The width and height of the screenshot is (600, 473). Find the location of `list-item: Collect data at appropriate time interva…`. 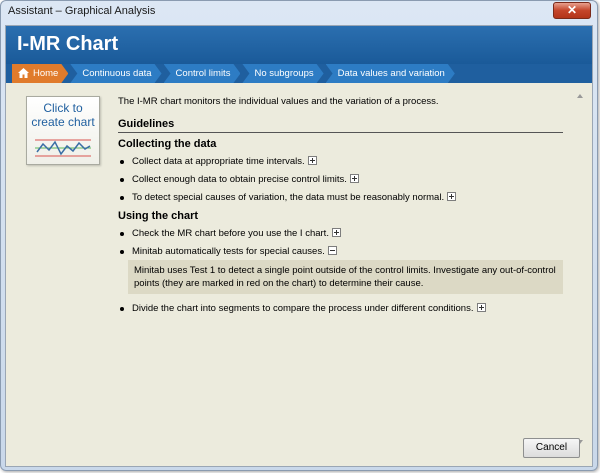

list-item: Collect data at appropriate time interva… is located at coordinates (340, 161).